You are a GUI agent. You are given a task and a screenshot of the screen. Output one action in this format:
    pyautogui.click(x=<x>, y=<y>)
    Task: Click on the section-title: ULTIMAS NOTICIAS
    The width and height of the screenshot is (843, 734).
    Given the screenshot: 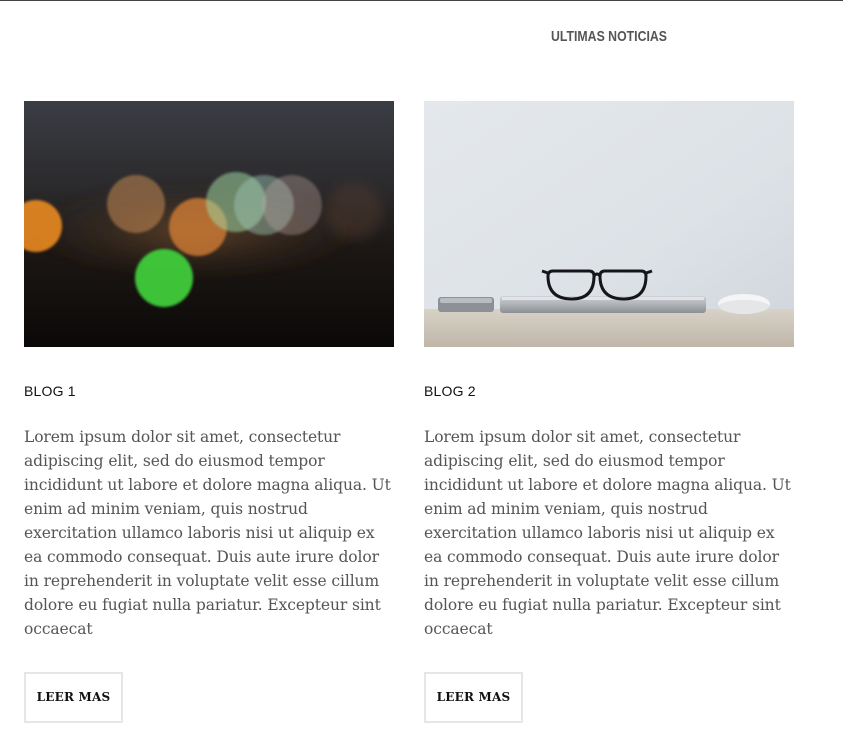 What is the action you would take?
    pyautogui.click(x=609, y=36)
    